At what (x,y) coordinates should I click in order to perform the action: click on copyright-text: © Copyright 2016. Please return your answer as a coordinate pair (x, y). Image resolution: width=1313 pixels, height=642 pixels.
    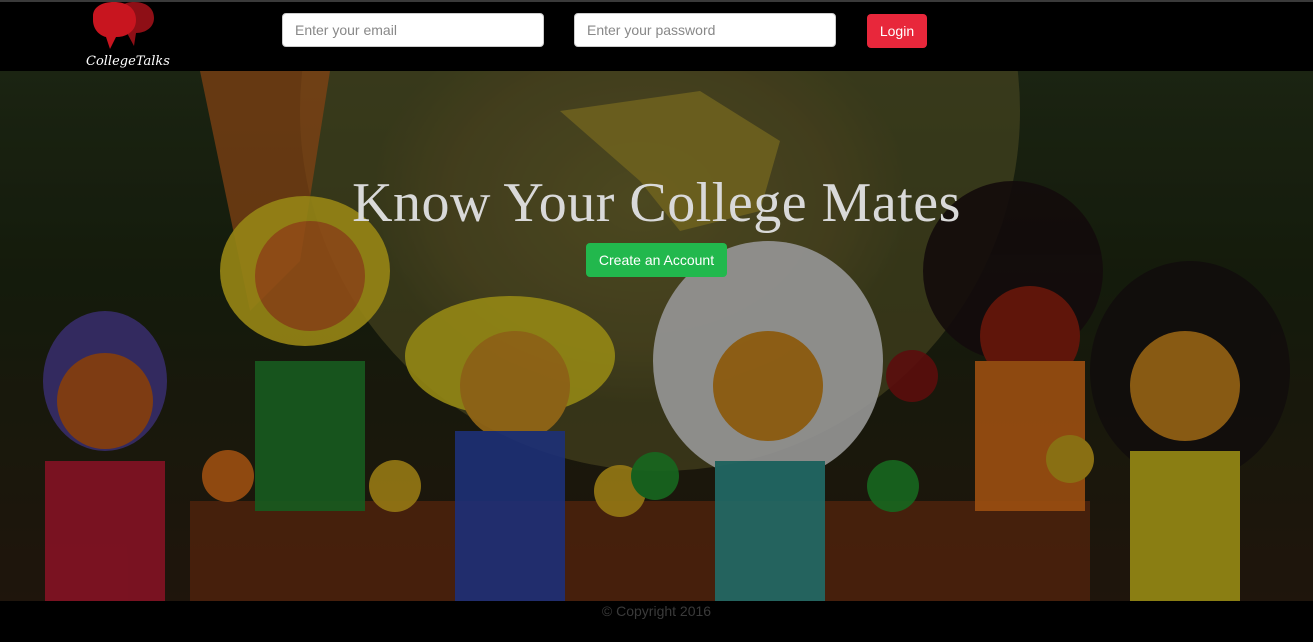
    Looking at the image, I should click on (656, 611).